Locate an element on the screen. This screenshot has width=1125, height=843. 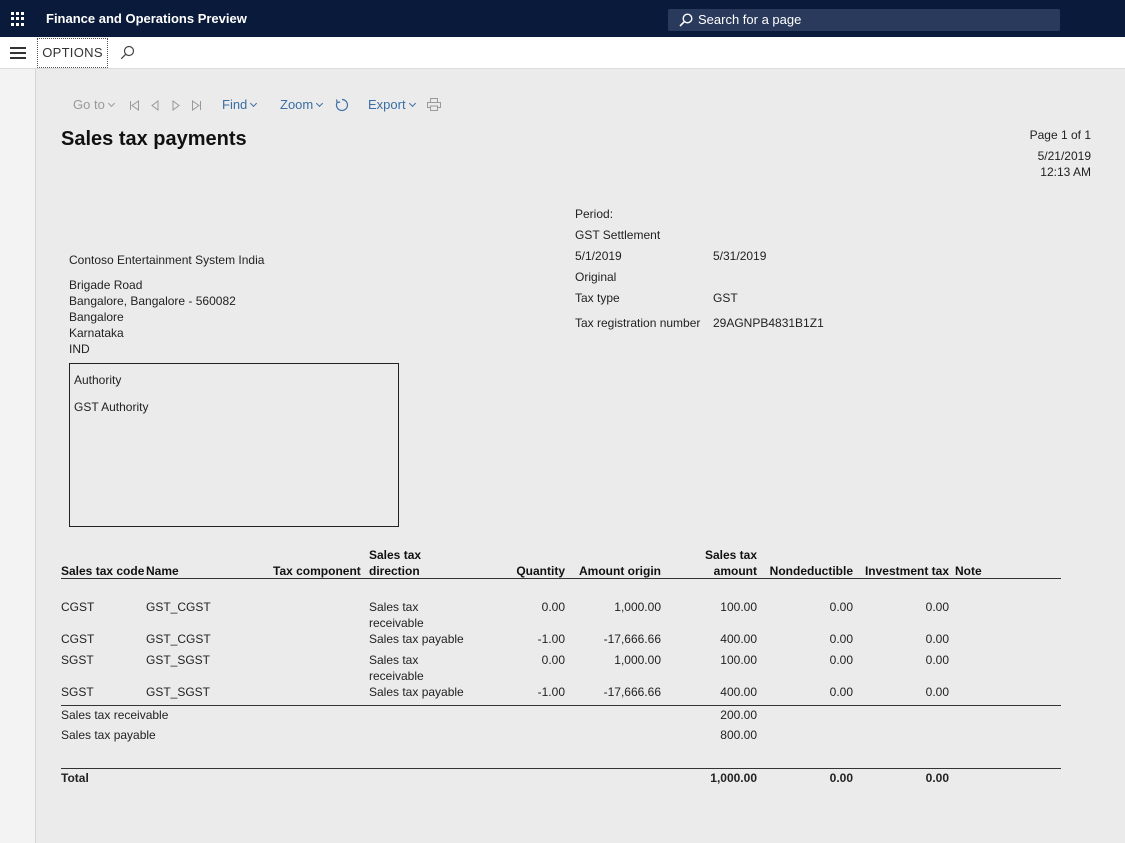
row-3-direction-1: Sales tax is located at coordinates (394, 660).